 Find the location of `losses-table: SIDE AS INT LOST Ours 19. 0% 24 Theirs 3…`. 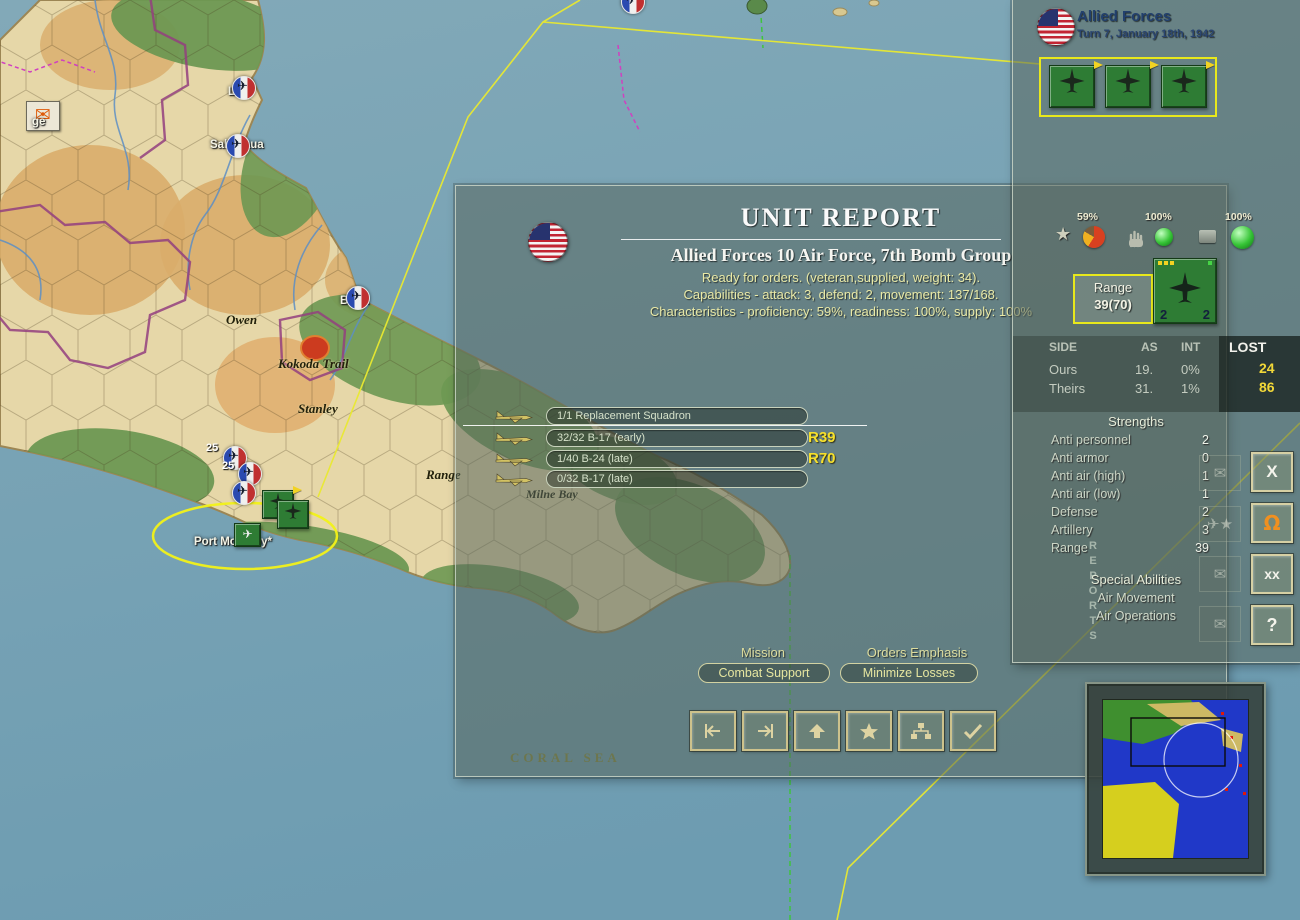

losses-table: SIDE AS INT LOST Ours 19. 0% 24 Theirs 3… is located at coordinates (1156, 374).